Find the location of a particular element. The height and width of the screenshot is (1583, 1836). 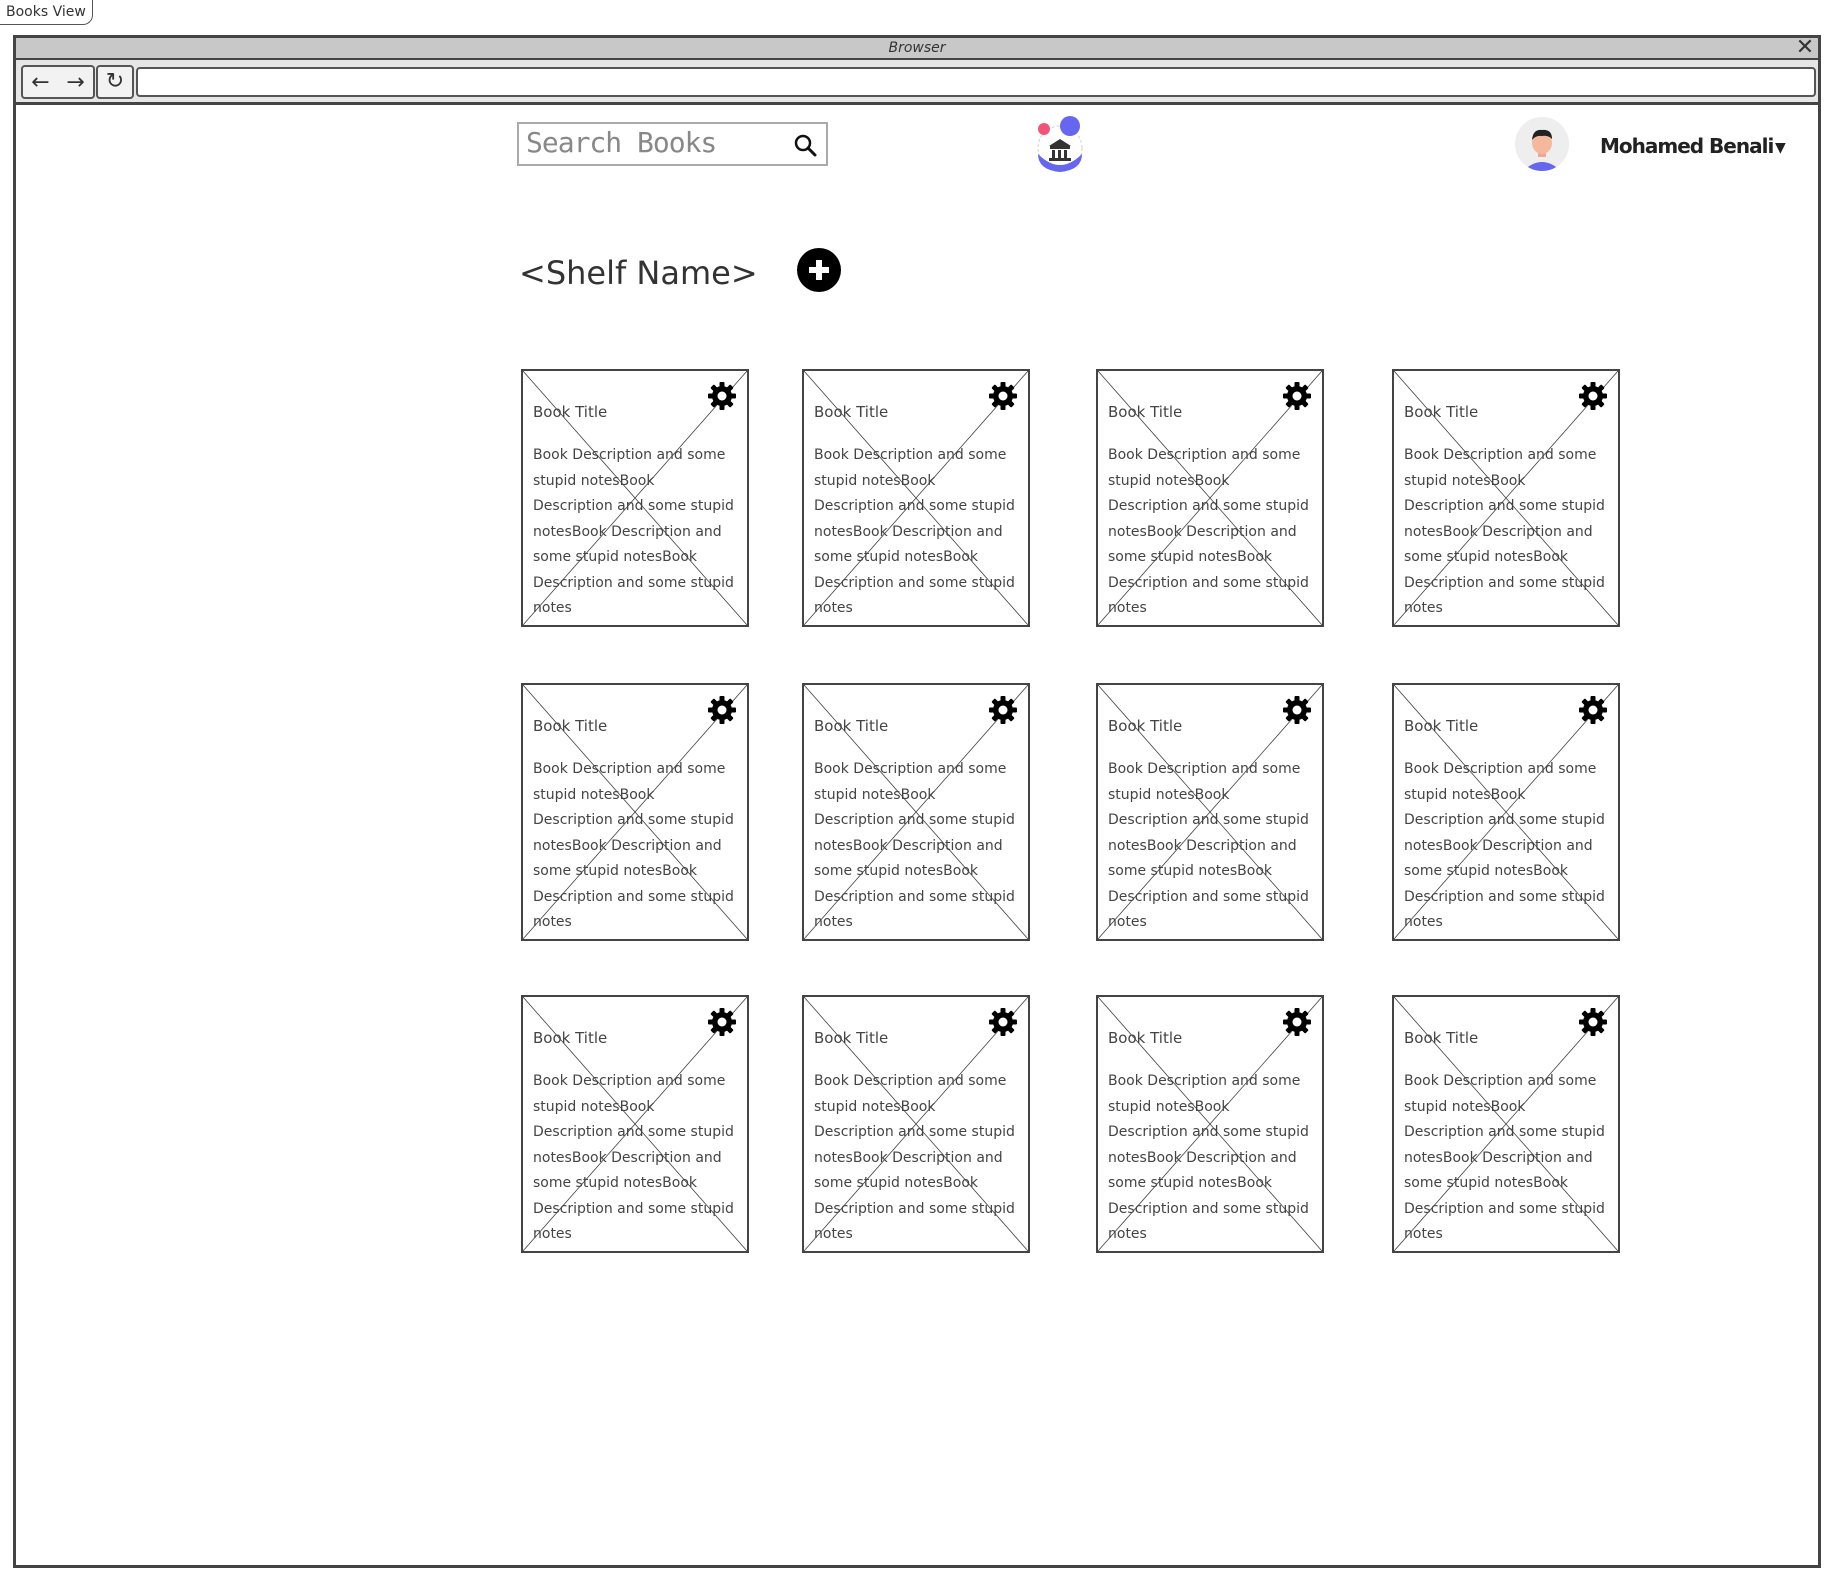

forward-icon: → is located at coordinates (75, 82).